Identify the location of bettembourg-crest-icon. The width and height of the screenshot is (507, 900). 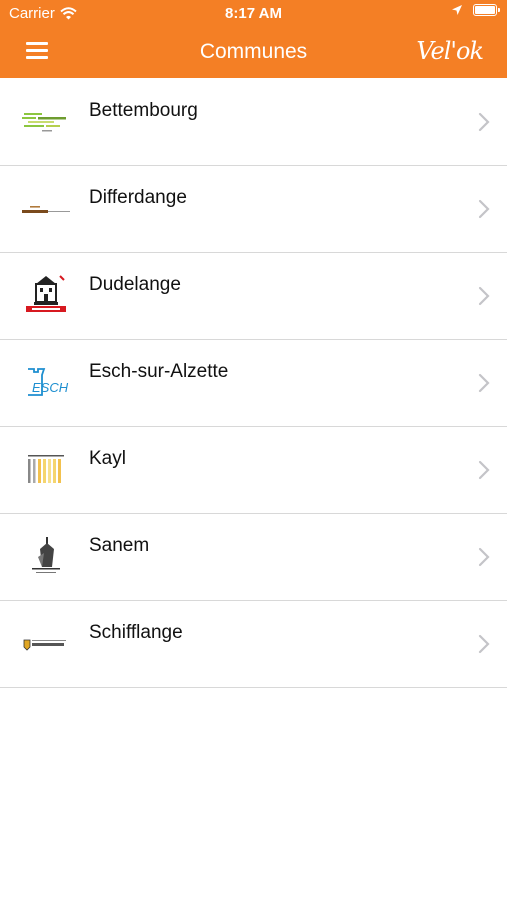
(44, 122).